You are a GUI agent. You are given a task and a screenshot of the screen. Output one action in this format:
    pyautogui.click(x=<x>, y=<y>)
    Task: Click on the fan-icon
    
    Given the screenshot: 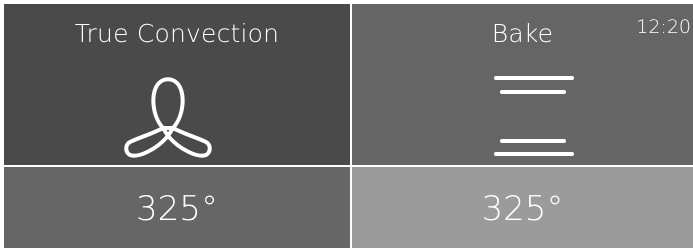 What is the action you would take?
    pyautogui.click(x=168, y=117)
    